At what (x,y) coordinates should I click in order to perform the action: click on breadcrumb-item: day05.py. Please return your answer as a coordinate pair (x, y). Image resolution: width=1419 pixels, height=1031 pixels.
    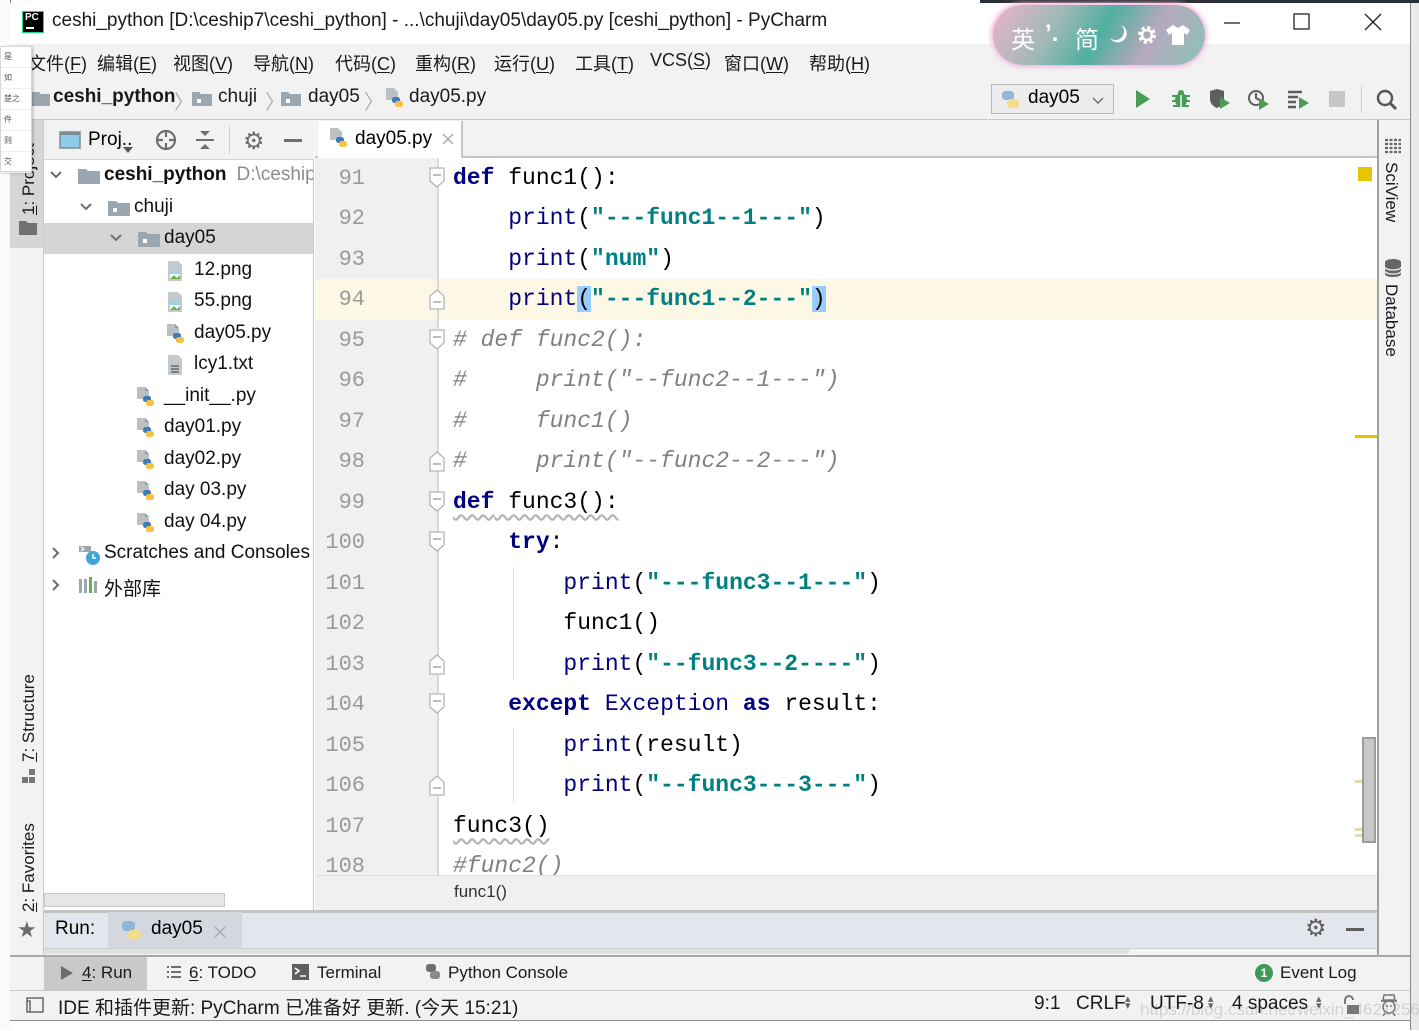
    Looking at the image, I should click on (447, 97).